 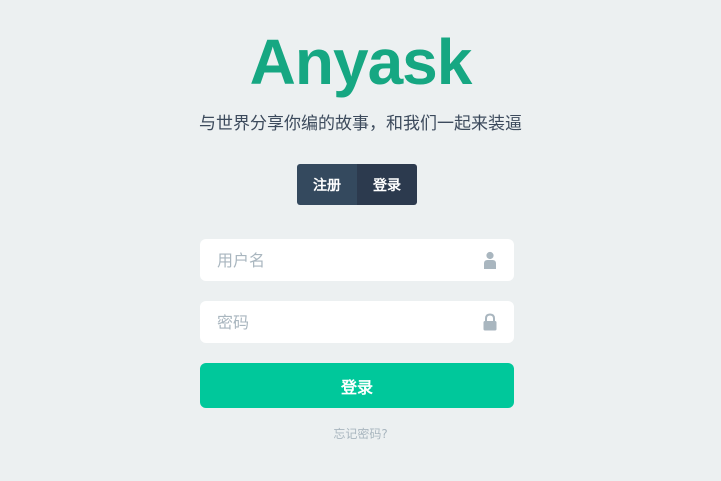 I want to click on lock-icon, so click(x=490, y=322).